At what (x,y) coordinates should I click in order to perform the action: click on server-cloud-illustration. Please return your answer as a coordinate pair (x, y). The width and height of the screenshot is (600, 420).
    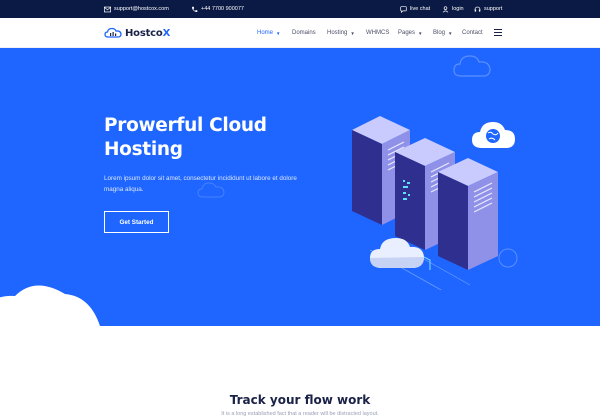
    Looking at the image, I should click on (435, 203).